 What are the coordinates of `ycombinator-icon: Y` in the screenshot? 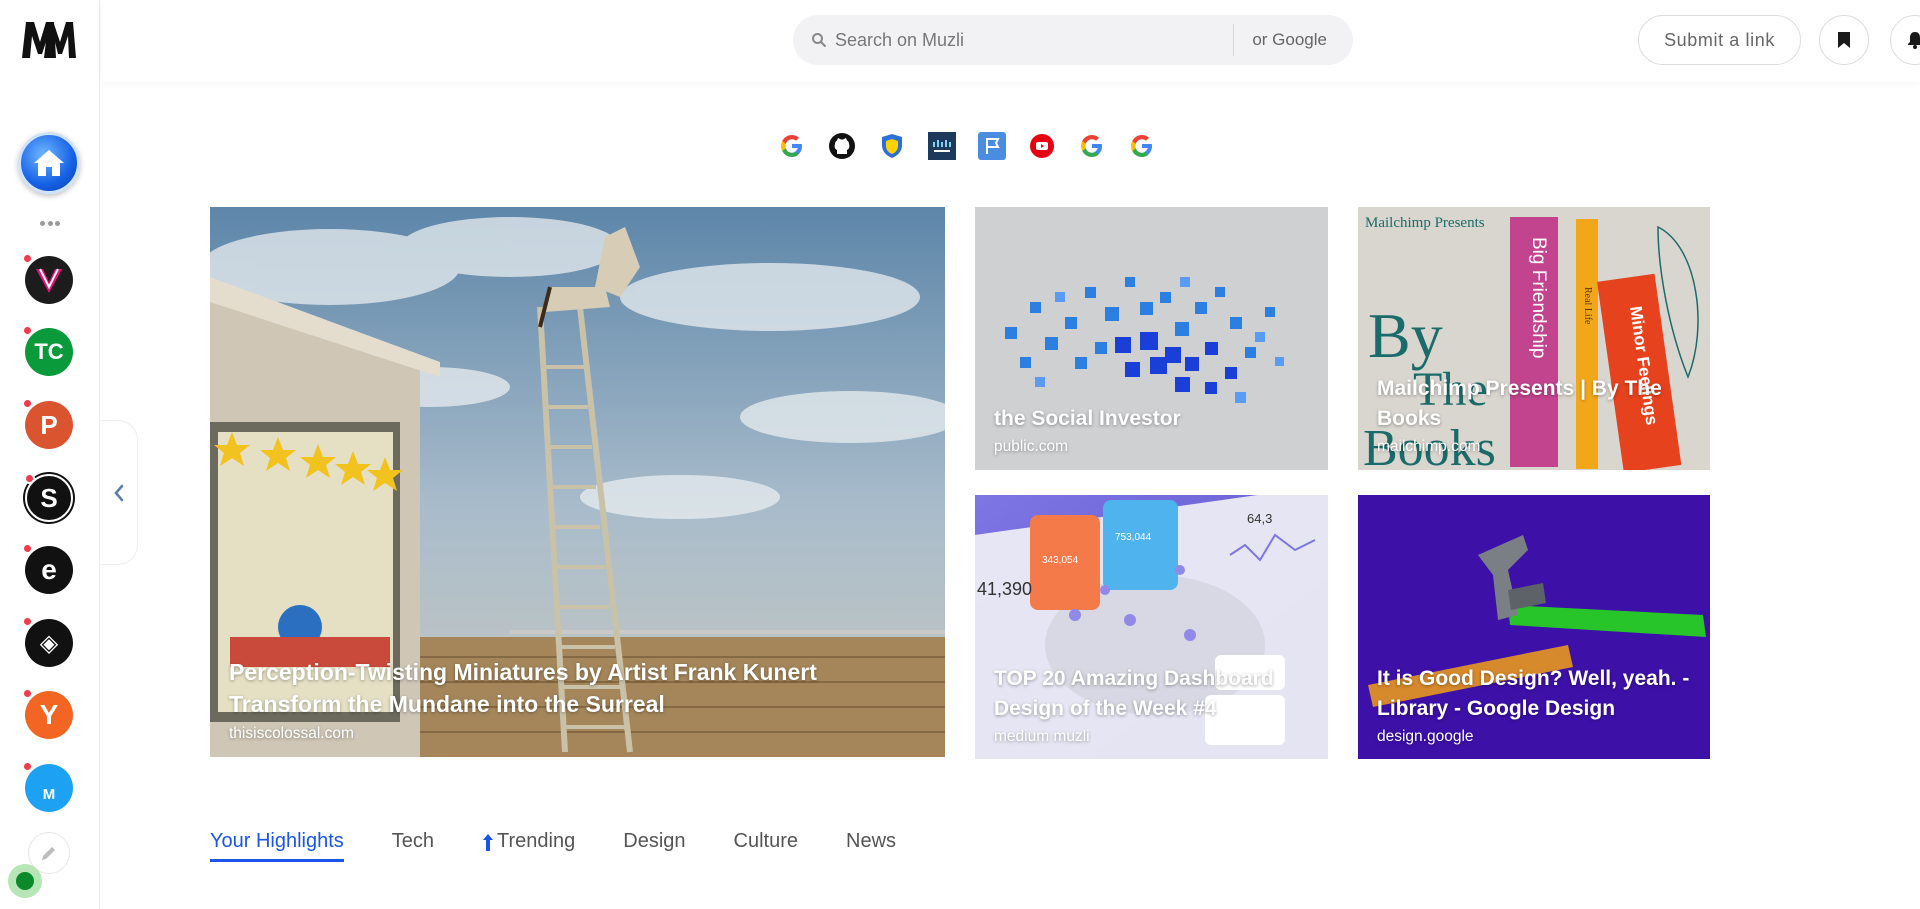 It's located at (49, 714).